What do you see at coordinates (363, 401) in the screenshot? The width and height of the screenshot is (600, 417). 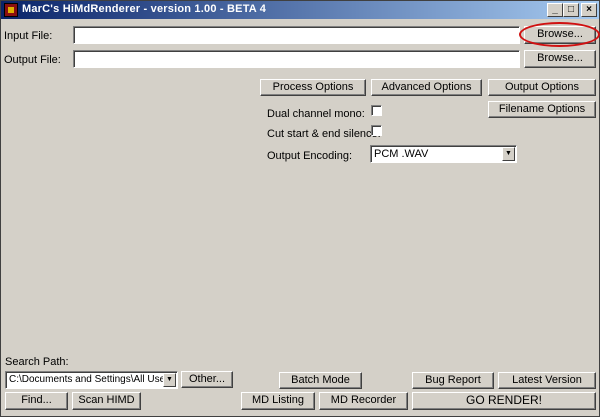 I see `md-recorder-button: MD Recorder` at bounding box center [363, 401].